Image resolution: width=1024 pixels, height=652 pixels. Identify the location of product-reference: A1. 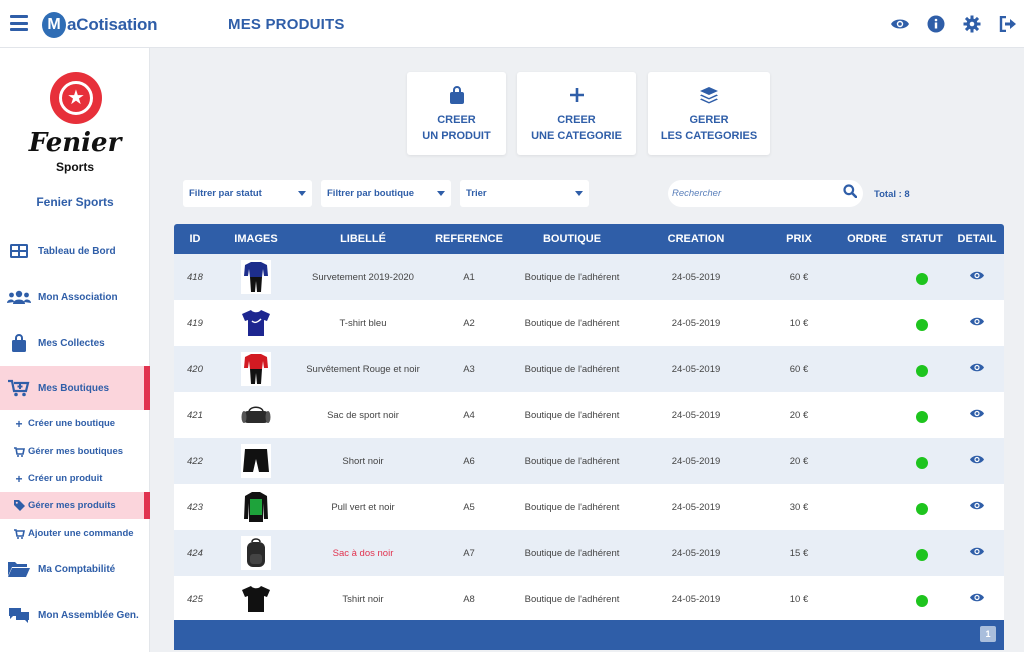
(469, 277).